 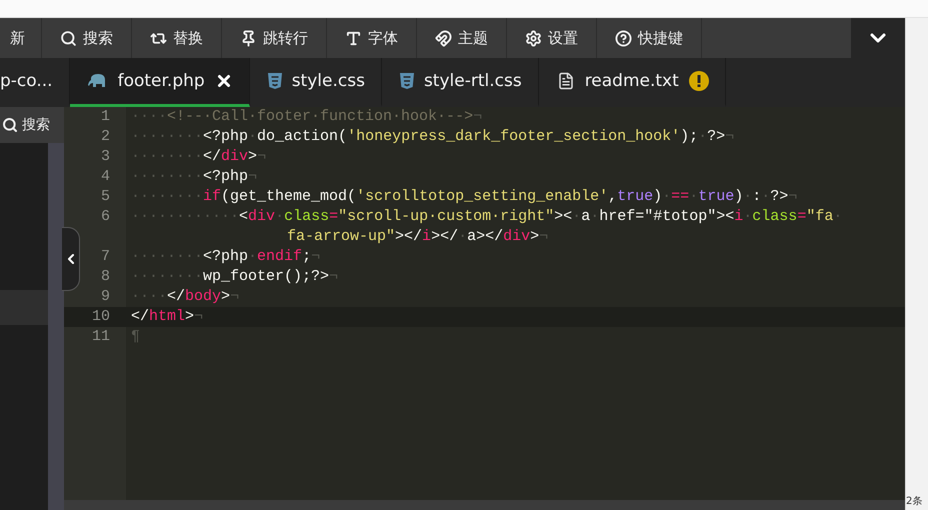 What do you see at coordinates (915, 502) in the screenshot?
I see `count-text: 2条` at bounding box center [915, 502].